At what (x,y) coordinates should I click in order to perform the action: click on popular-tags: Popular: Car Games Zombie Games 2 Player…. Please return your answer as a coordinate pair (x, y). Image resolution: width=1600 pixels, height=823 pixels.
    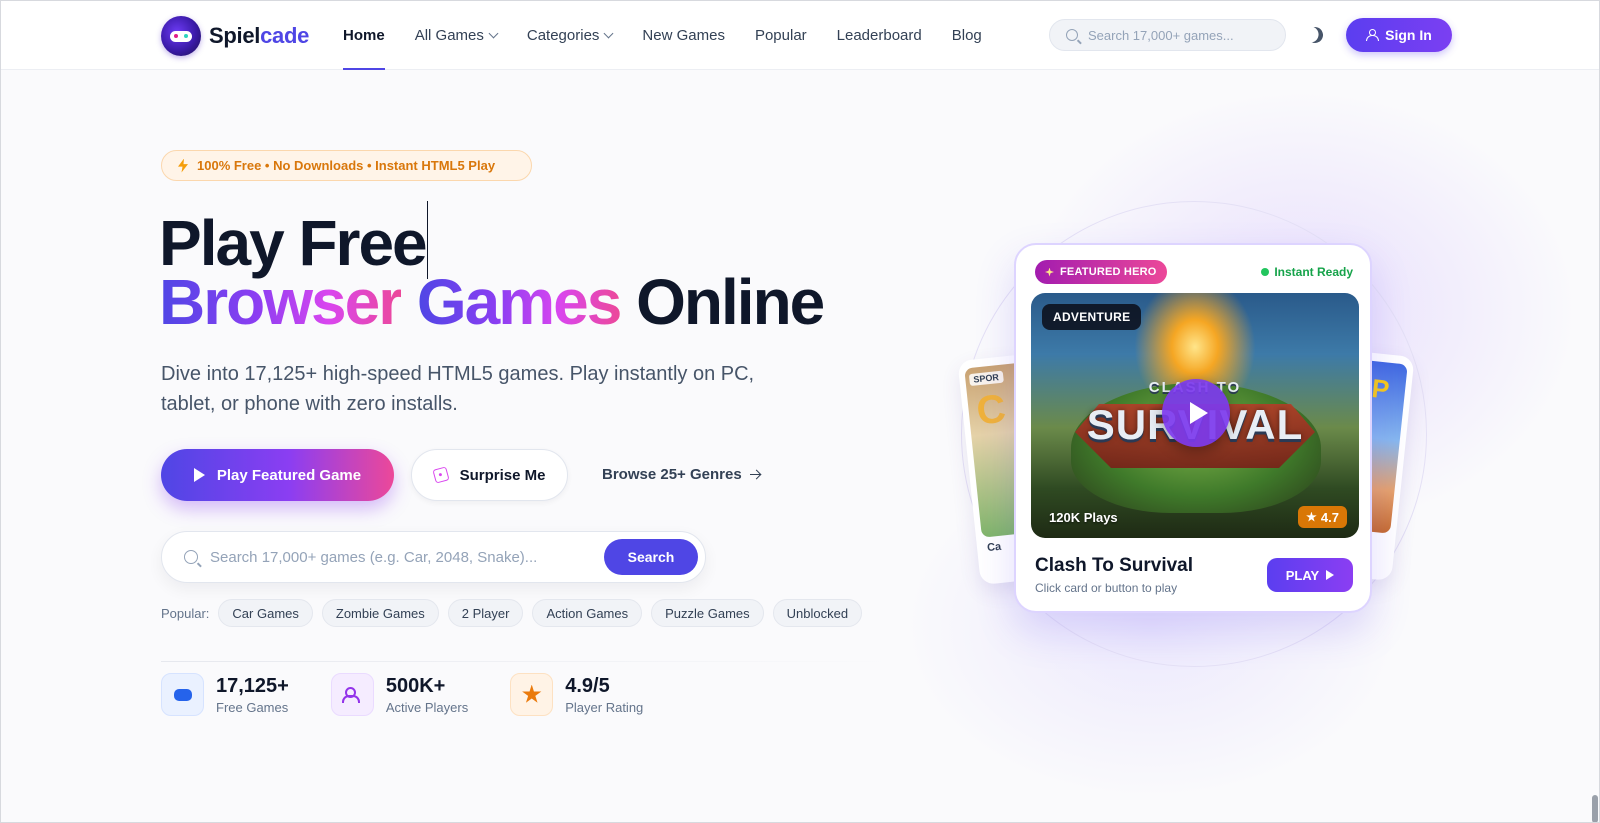
    Looking at the image, I should click on (512, 613).